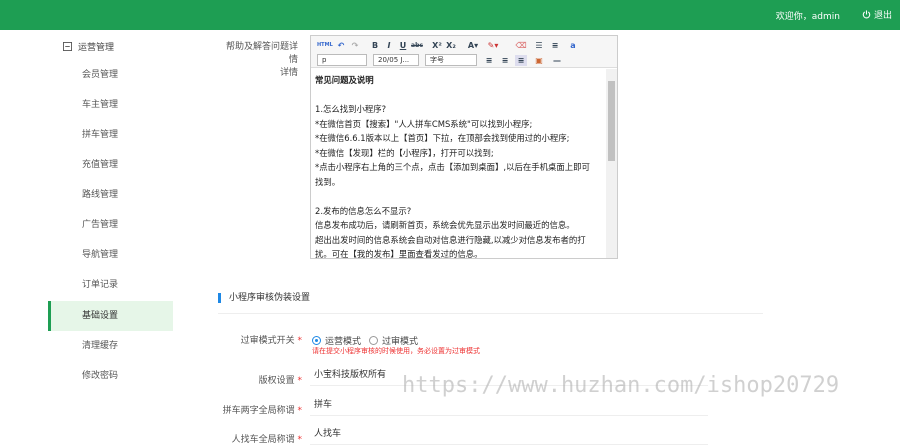  What do you see at coordinates (493, 45) in the screenshot?
I see `highlight-icon: ✎▾` at bounding box center [493, 45].